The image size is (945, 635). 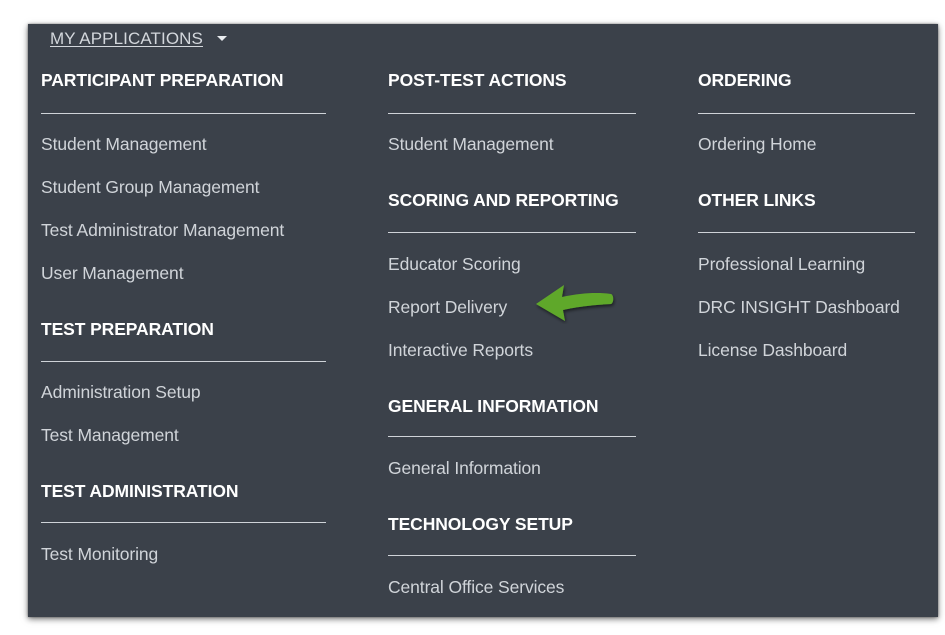 I want to click on menu-item-ordering-home: Ordering Home, so click(x=757, y=144).